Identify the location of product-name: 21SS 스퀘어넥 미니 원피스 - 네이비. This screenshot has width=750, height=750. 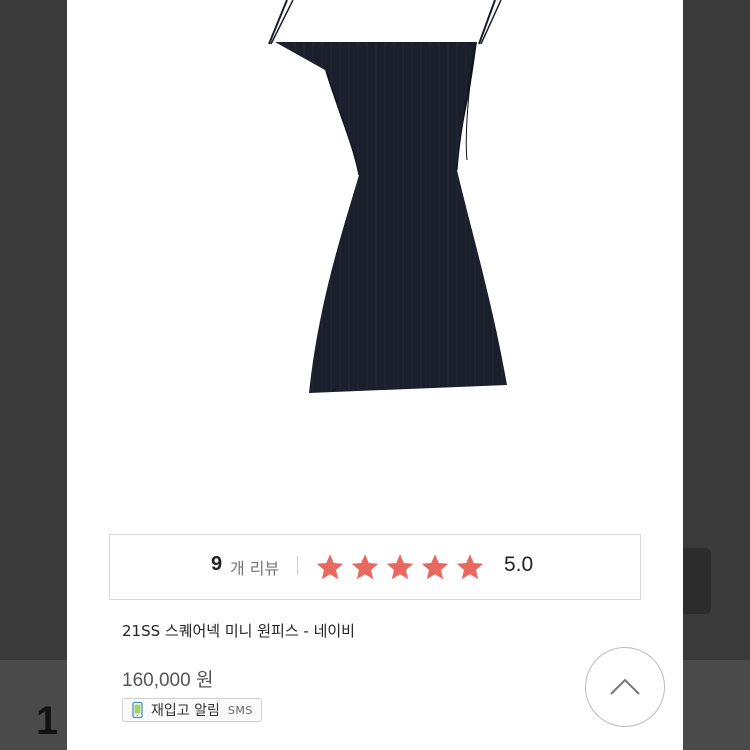
(238, 631).